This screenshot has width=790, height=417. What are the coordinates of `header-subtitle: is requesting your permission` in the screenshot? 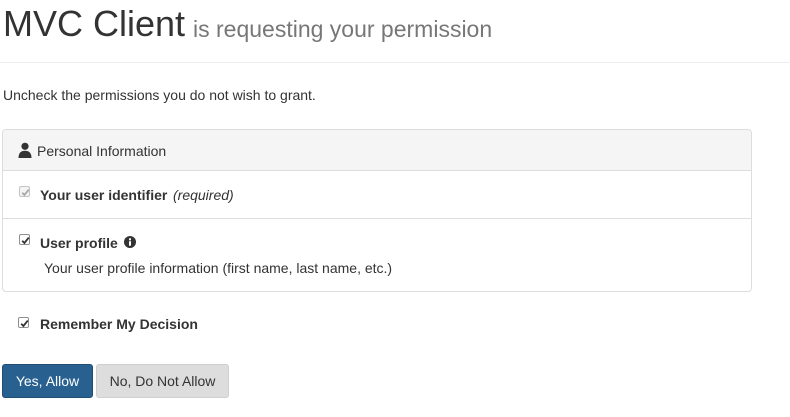 It's located at (343, 29).